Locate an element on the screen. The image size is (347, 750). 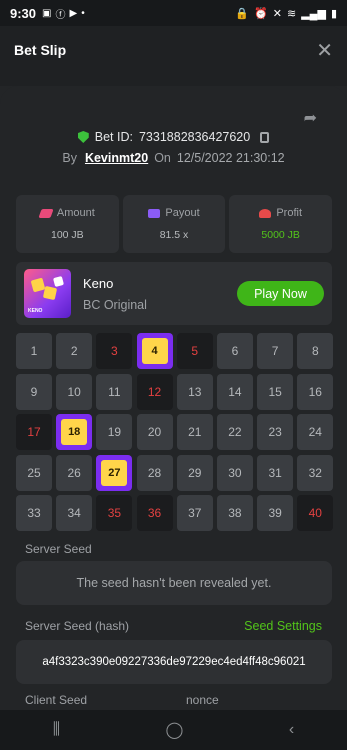
play-now-button: Play Now is located at coordinates (280, 293).